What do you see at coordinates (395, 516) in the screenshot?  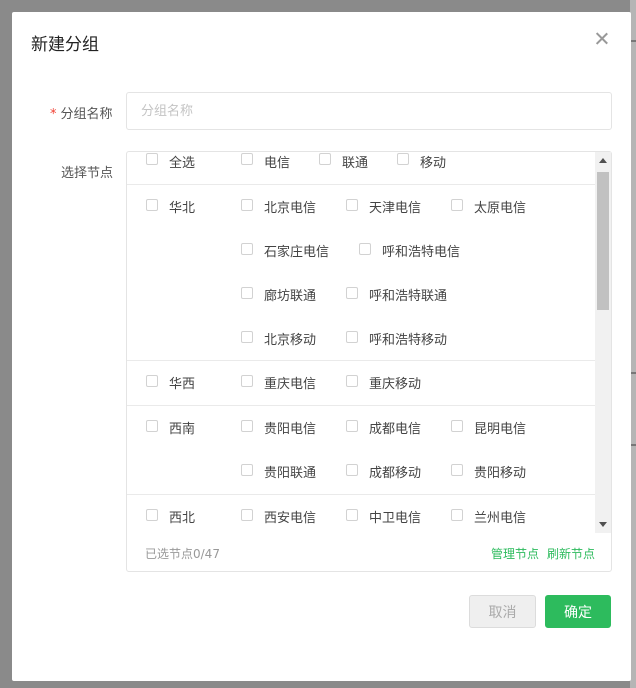 I see `node-label: 中卫电信` at bounding box center [395, 516].